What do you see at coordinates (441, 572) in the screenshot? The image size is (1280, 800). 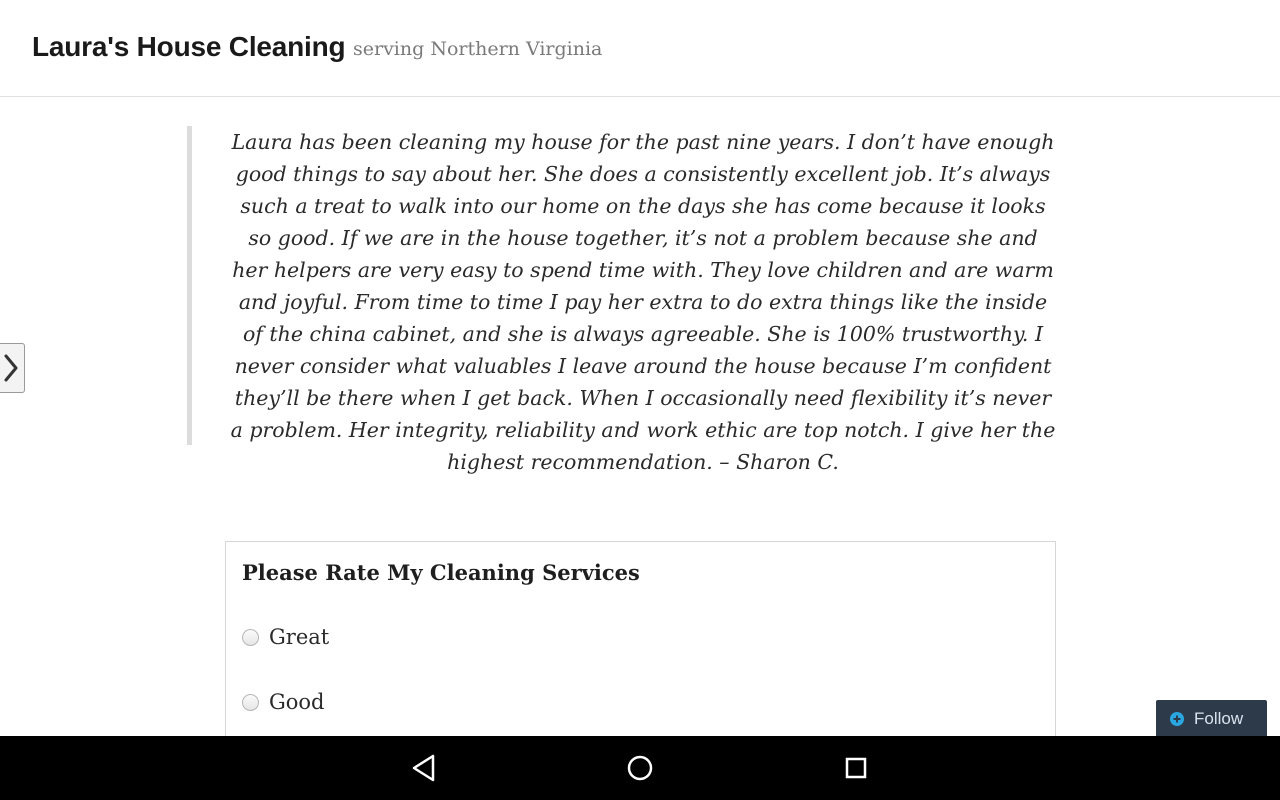 I see `poll-title: Please Rate My Cleaning Services` at bounding box center [441, 572].